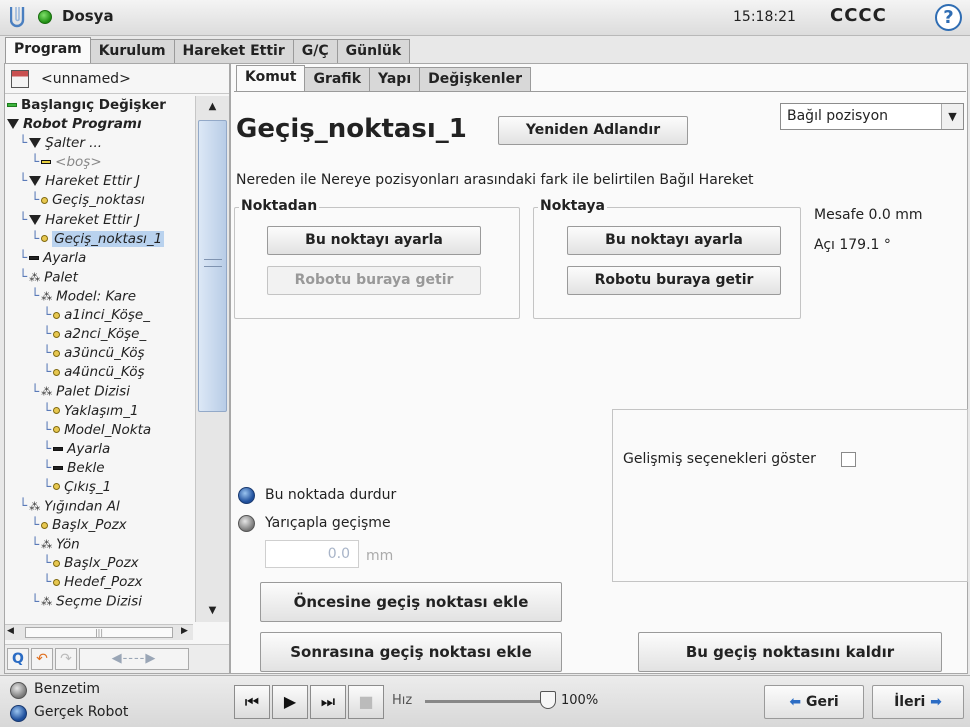 Image resolution: width=970 pixels, height=727 pixels. I want to click on tab-move: Hareket Ettir, so click(233, 51).